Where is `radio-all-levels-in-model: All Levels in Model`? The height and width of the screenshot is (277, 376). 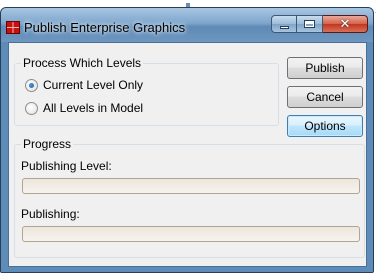
radio-all-levels-in-model: All Levels in Model is located at coordinates (84, 108).